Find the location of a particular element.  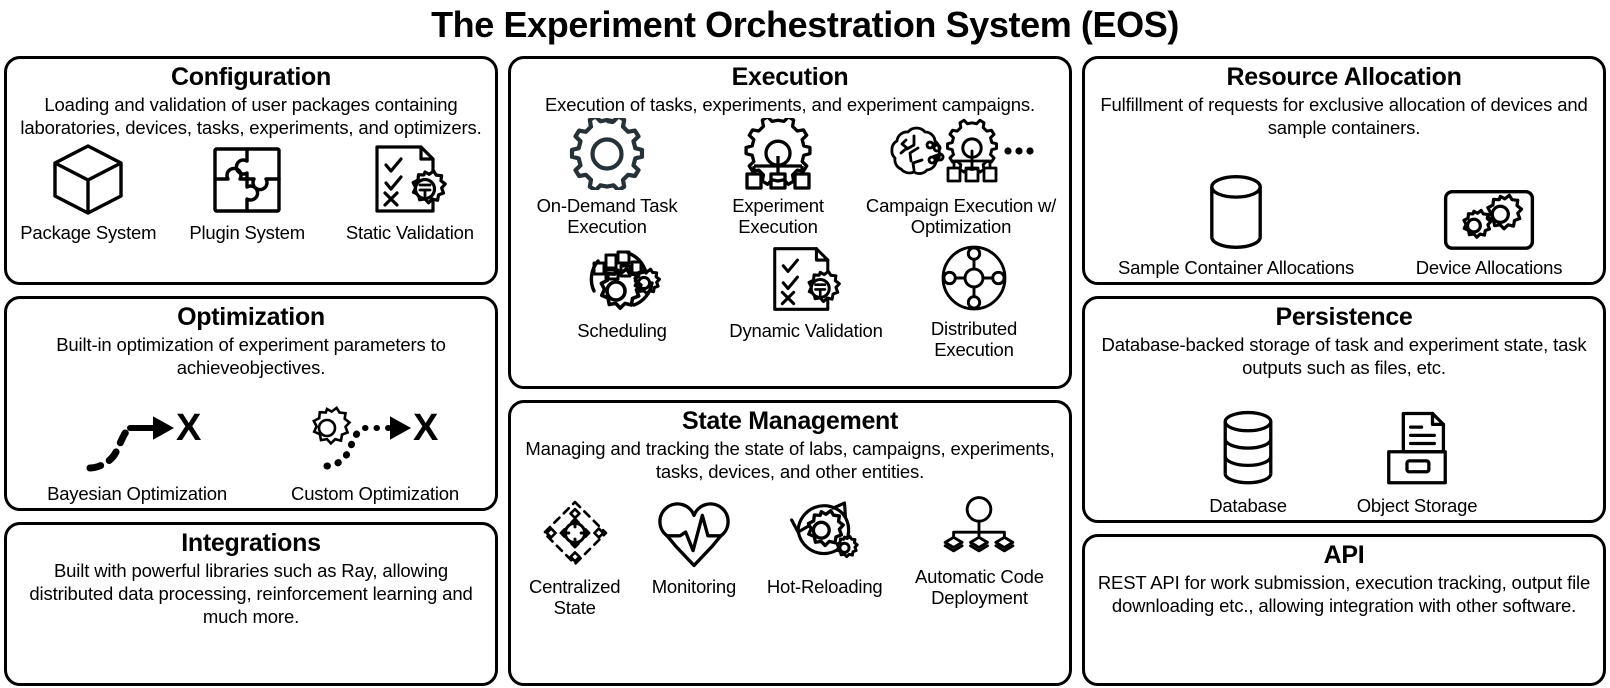

database-icon is located at coordinates (1248, 451).